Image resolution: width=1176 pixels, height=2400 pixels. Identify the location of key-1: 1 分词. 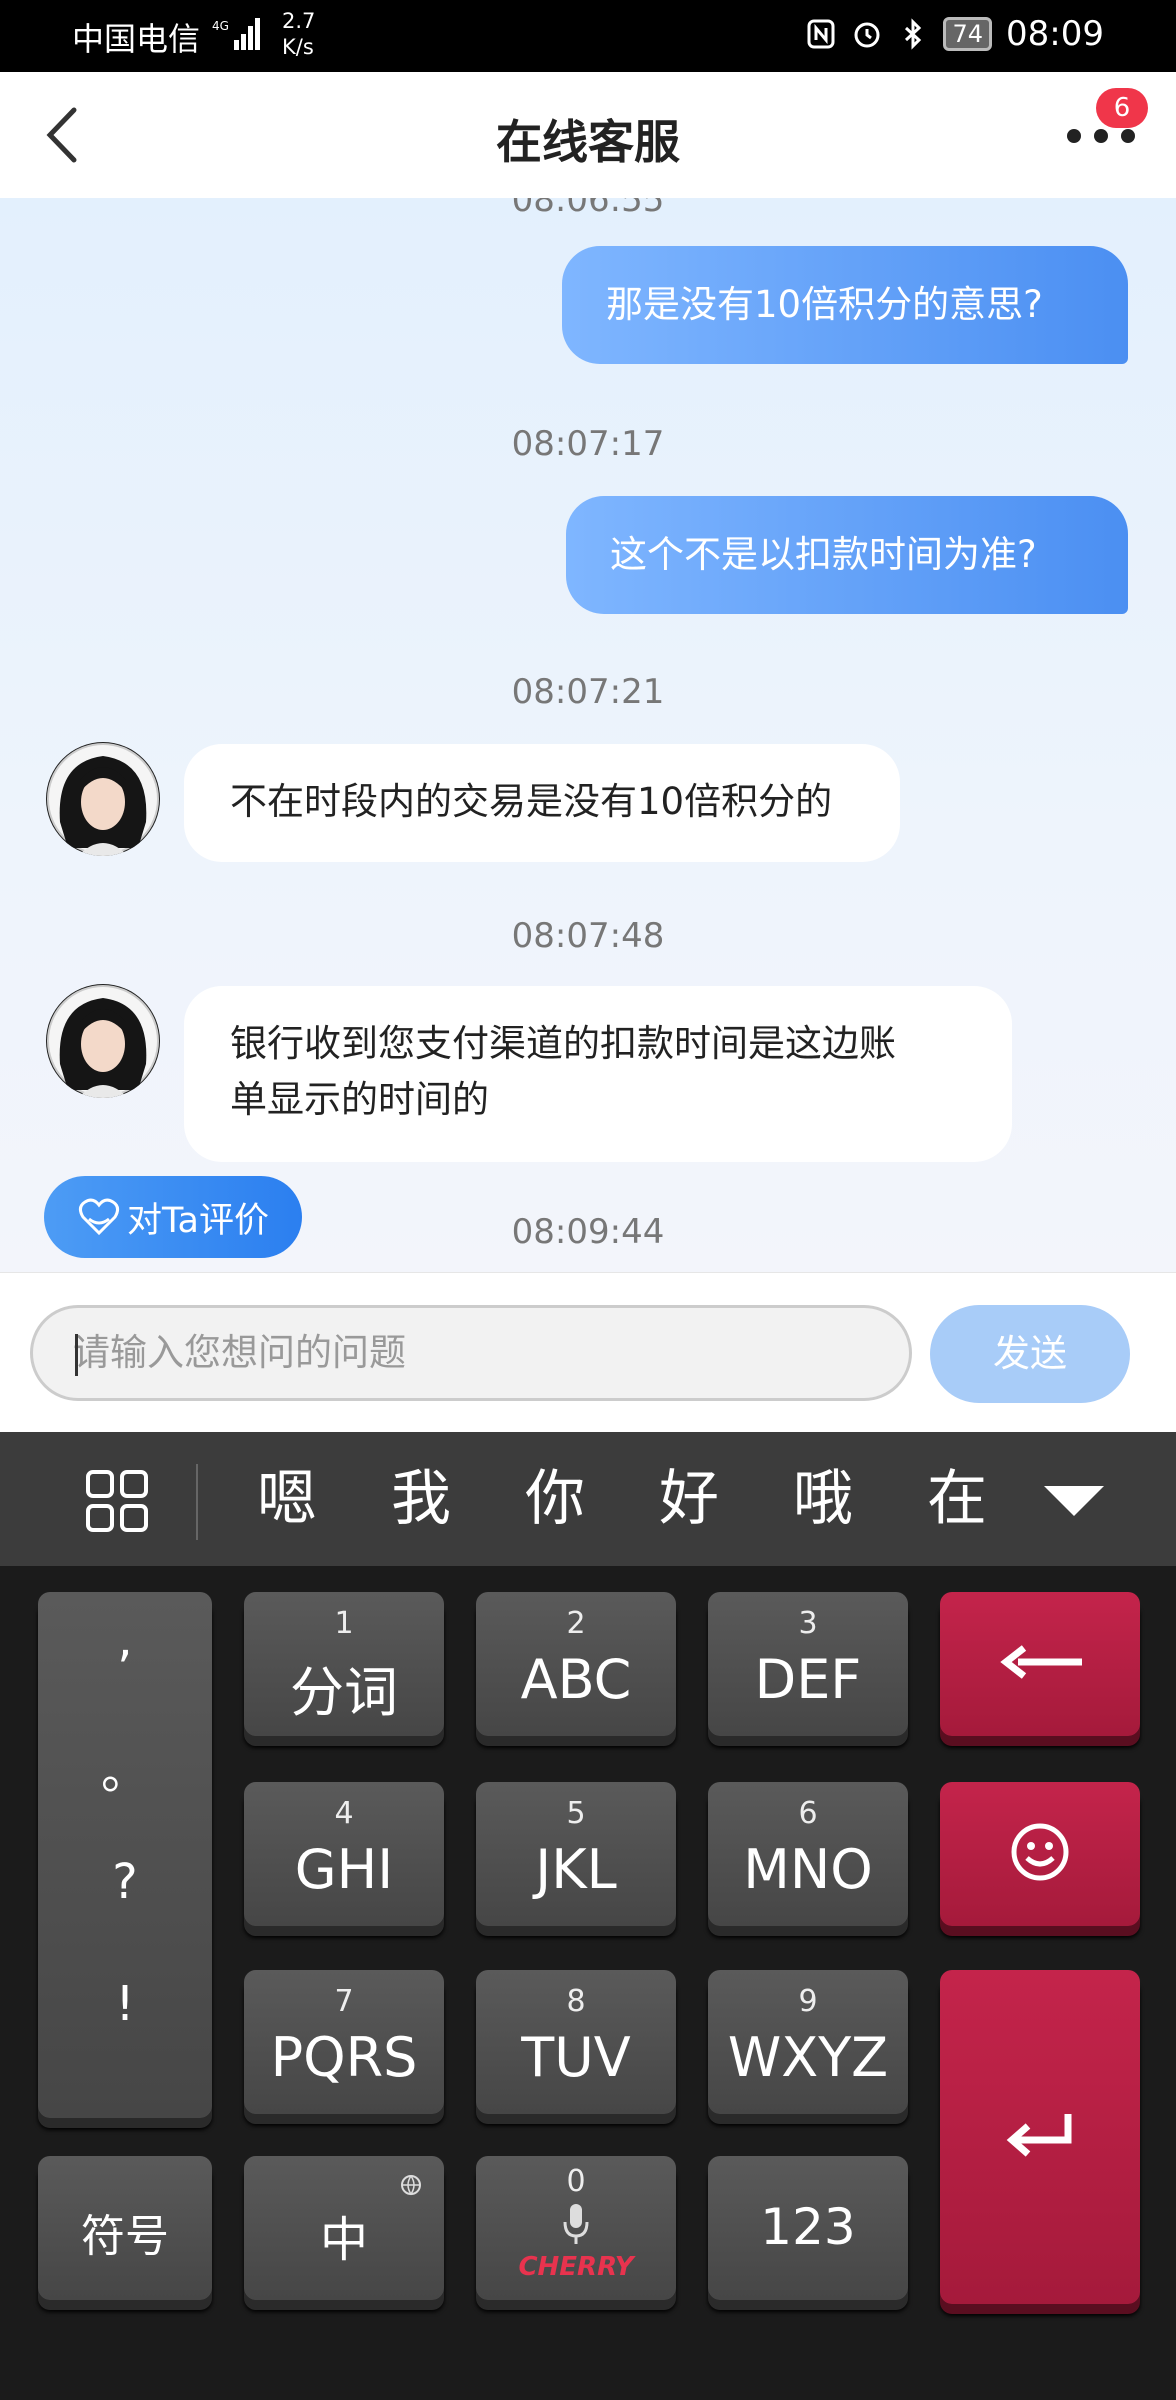
(344, 1664).